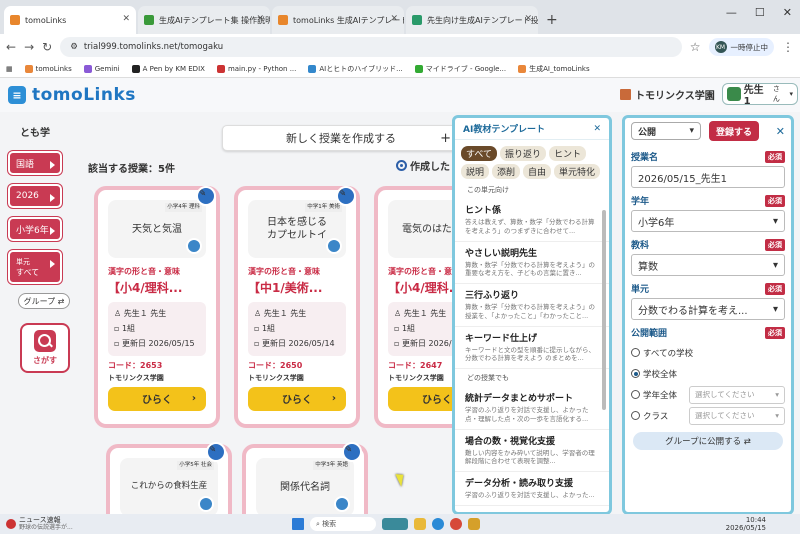 This screenshot has width=800, height=534. I want to click on person-icon: ♙, so click(119, 313).